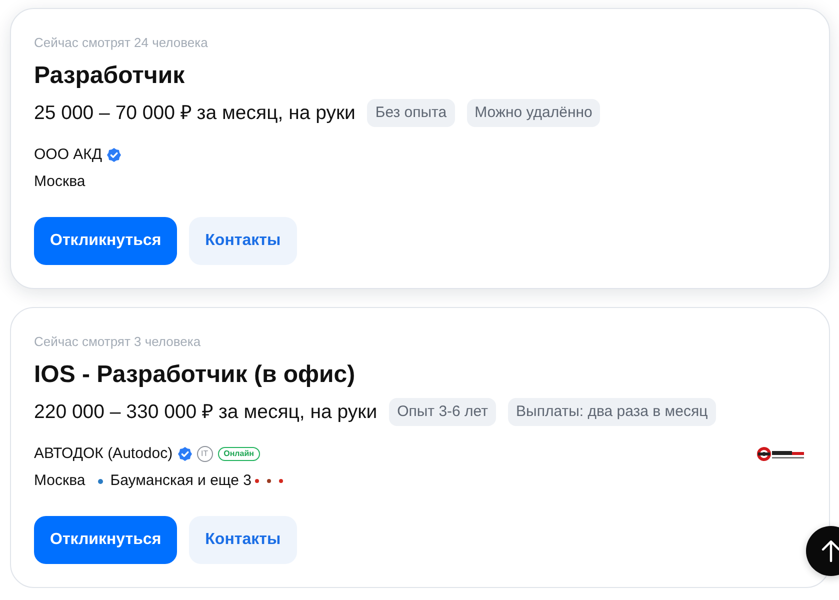  What do you see at coordinates (103, 454) in the screenshot?
I see `company-name: АВТОДОК (Autodoc)` at bounding box center [103, 454].